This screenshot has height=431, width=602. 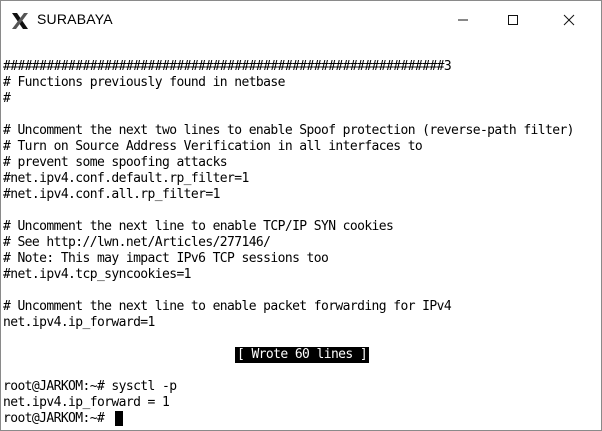 I want to click on terminal-line: #, so click(x=7, y=98).